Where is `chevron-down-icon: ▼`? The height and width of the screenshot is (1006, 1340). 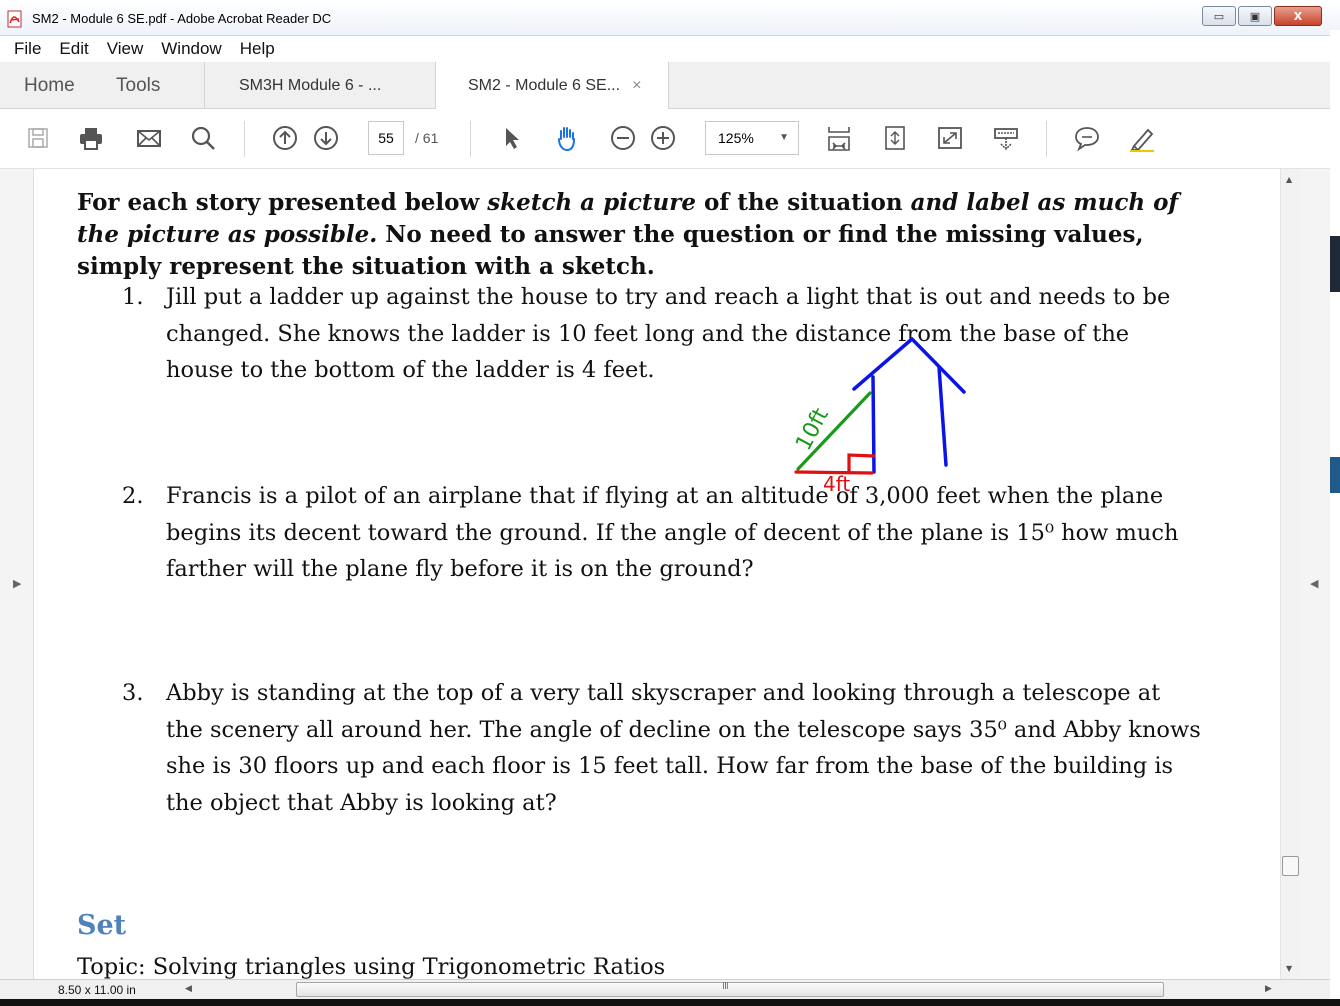 chevron-down-icon: ▼ is located at coordinates (784, 137).